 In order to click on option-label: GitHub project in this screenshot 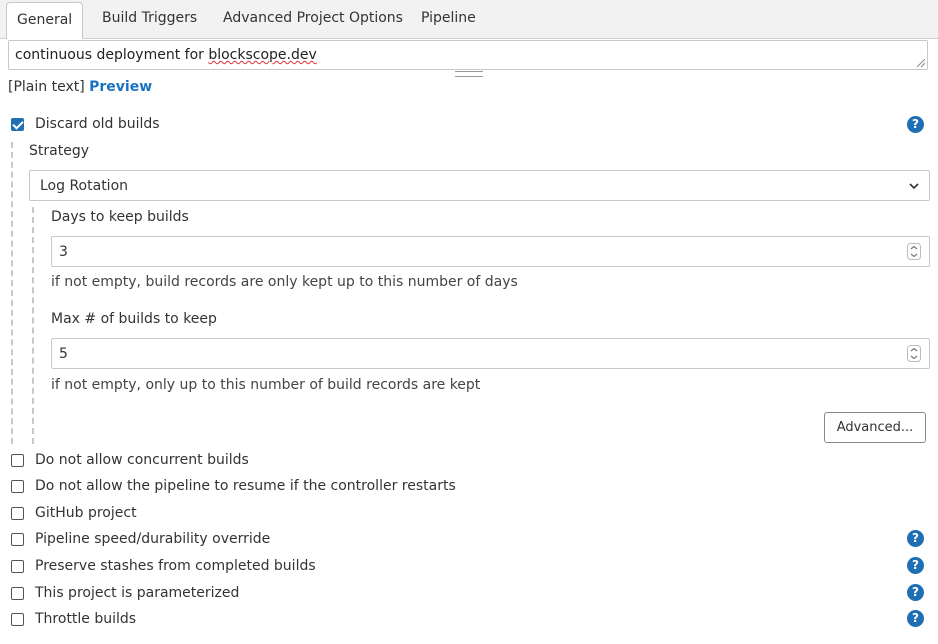, I will do `click(86, 513)`.